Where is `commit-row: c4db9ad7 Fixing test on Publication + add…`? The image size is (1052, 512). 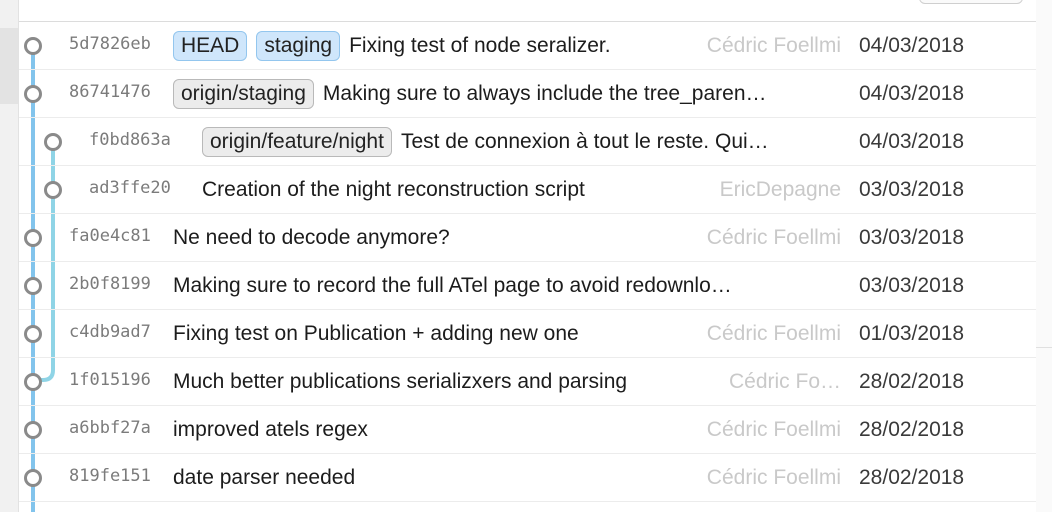
commit-row: c4db9ad7 Fixing test on Publication + add… is located at coordinates (528, 334).